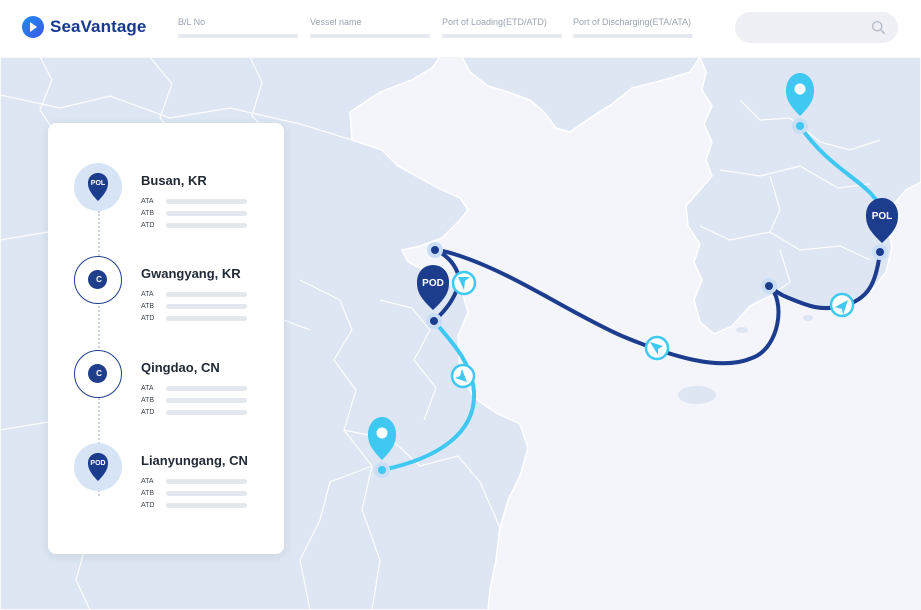 The width and height of the screenshot is (921, 610). Describe the element at coordinates (800, 126) in the screenshot. I see `route-node-inland-korea` at that location.